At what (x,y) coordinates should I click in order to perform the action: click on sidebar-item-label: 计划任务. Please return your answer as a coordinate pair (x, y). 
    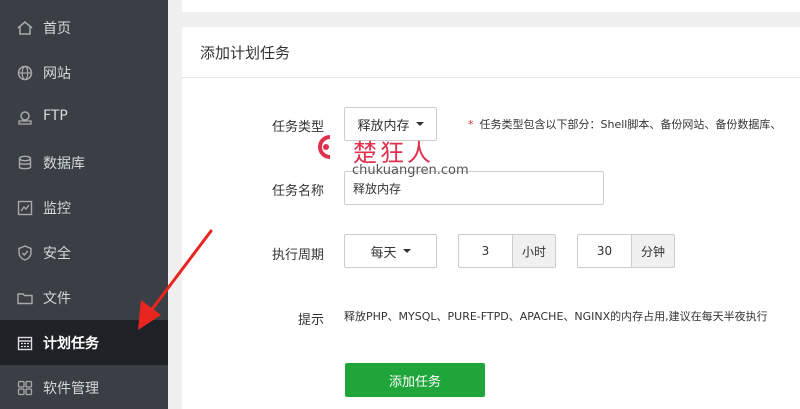
    Looking at the image, I should click on (71, 344).